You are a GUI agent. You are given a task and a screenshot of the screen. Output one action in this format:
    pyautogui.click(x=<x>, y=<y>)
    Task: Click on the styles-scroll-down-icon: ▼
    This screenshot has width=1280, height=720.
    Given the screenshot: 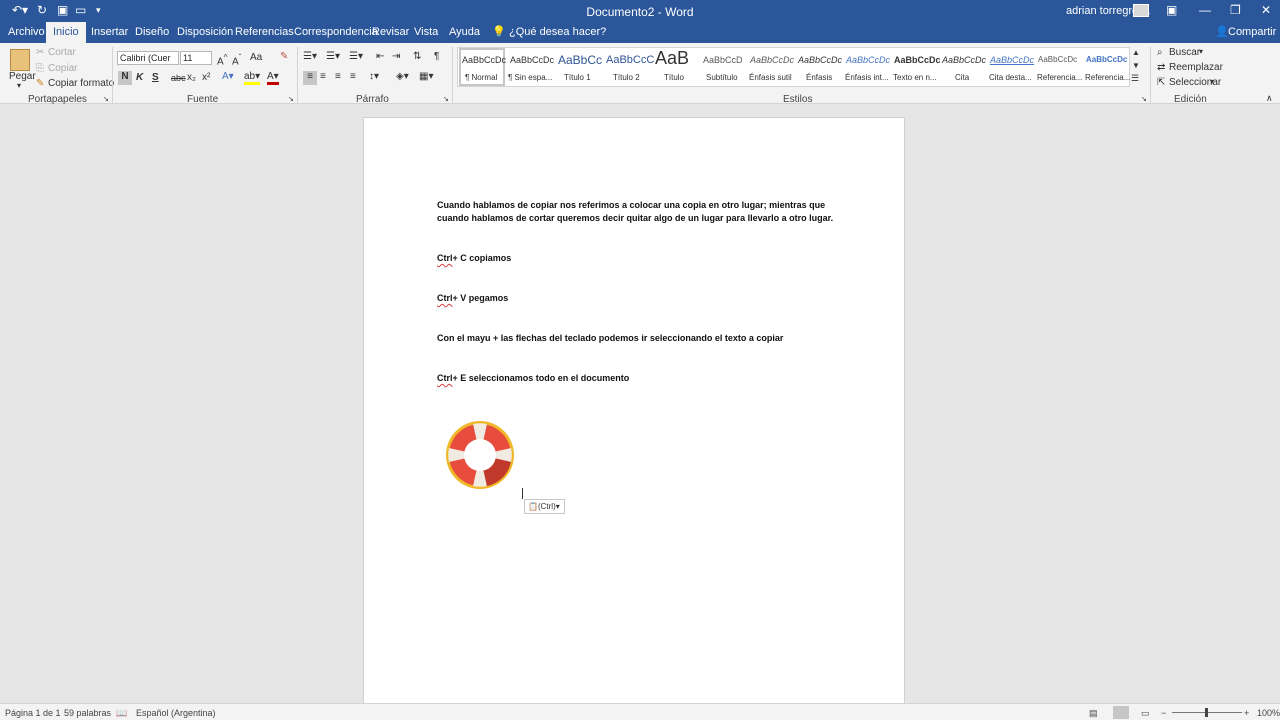 What is the action you would take?
    pyautogui.click(x=1136, y=65)
    